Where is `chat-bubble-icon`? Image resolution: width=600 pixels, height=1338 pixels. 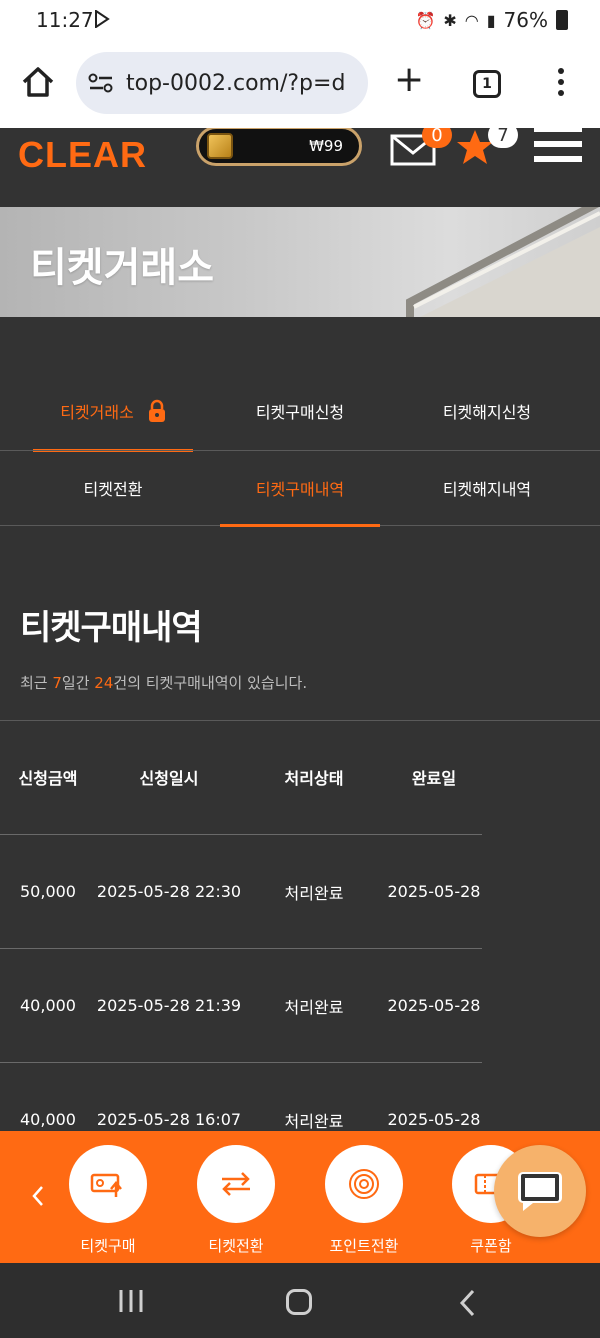 chat-bubble-icon is located at coordinates (540, 1191).